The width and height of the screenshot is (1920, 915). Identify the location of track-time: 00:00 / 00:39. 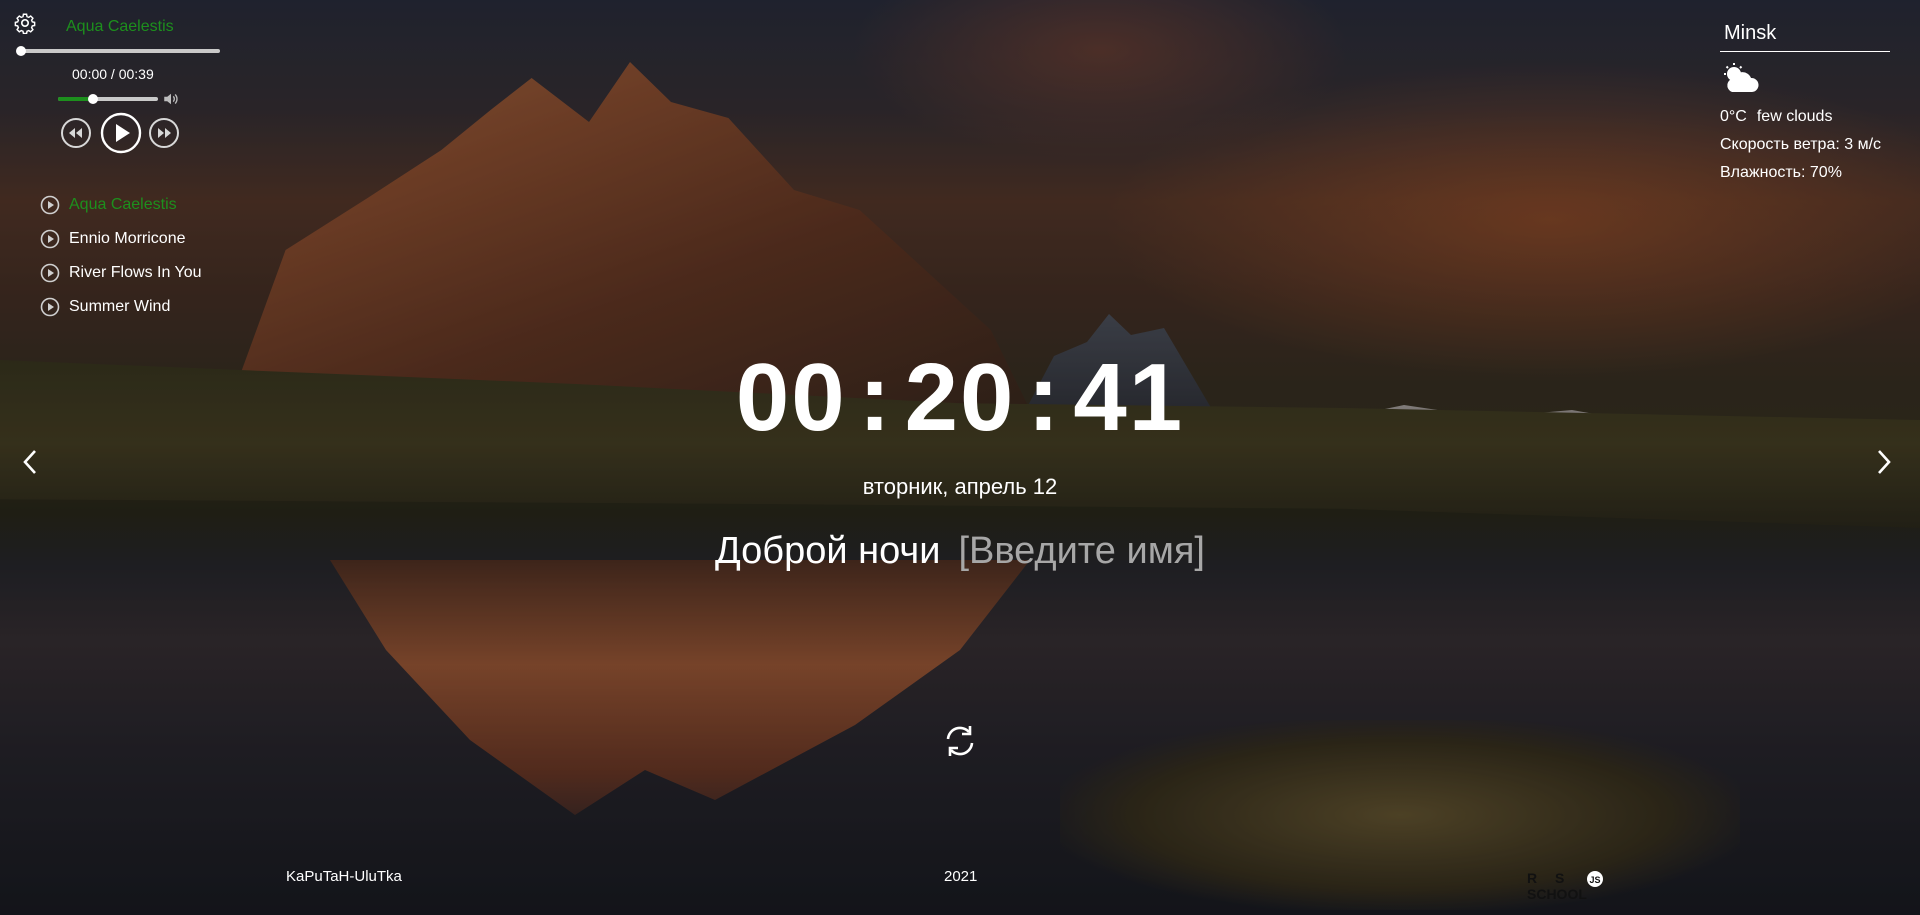
(113, 74).